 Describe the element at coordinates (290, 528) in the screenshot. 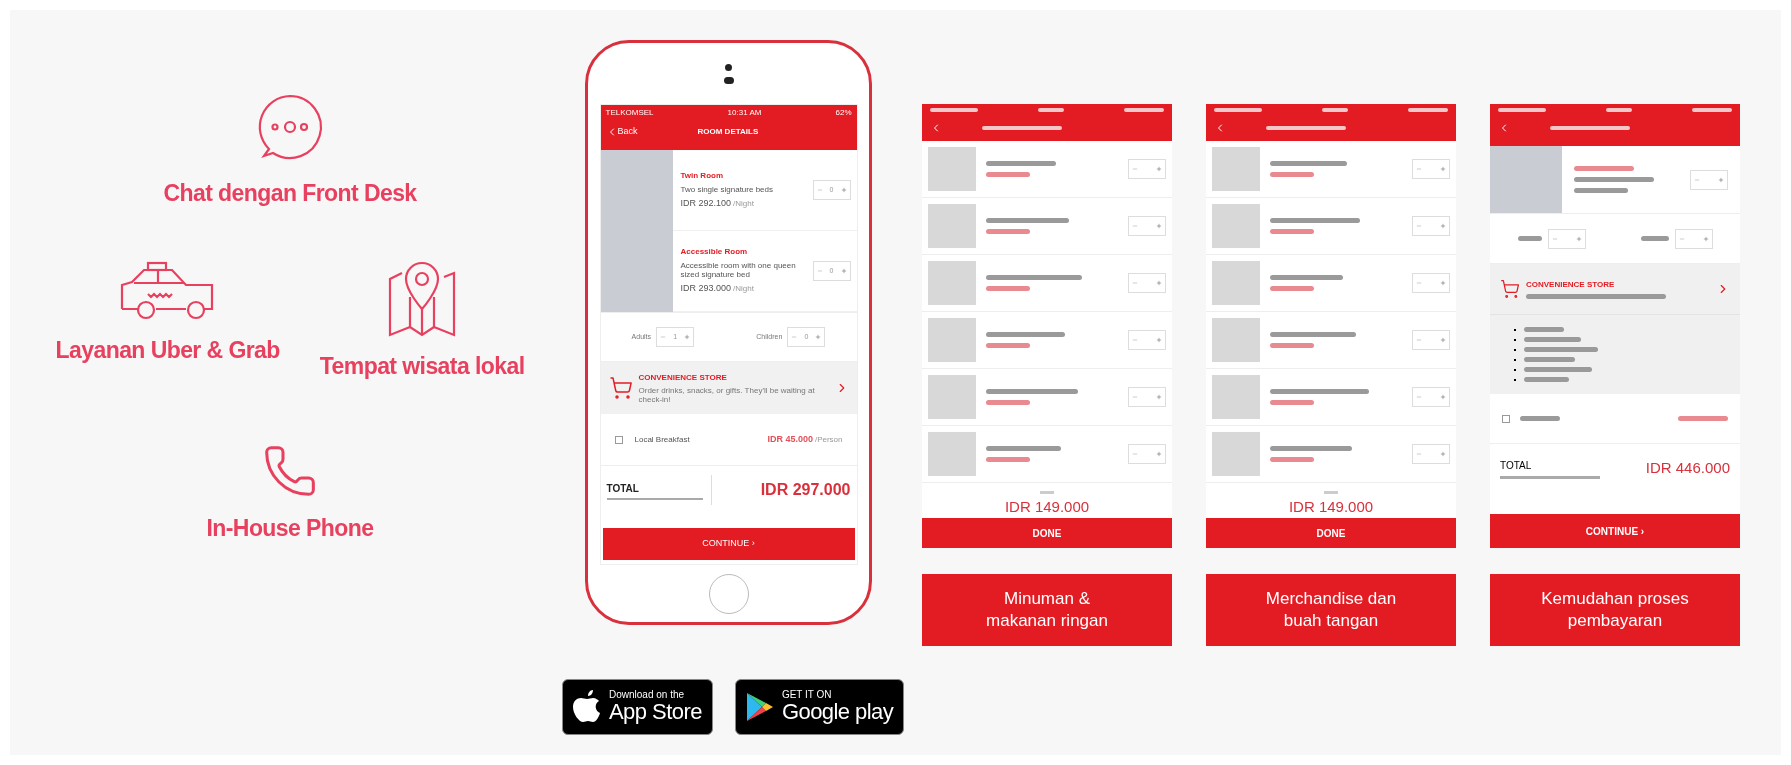

I see `feature-label: In-House Phone` at that location.